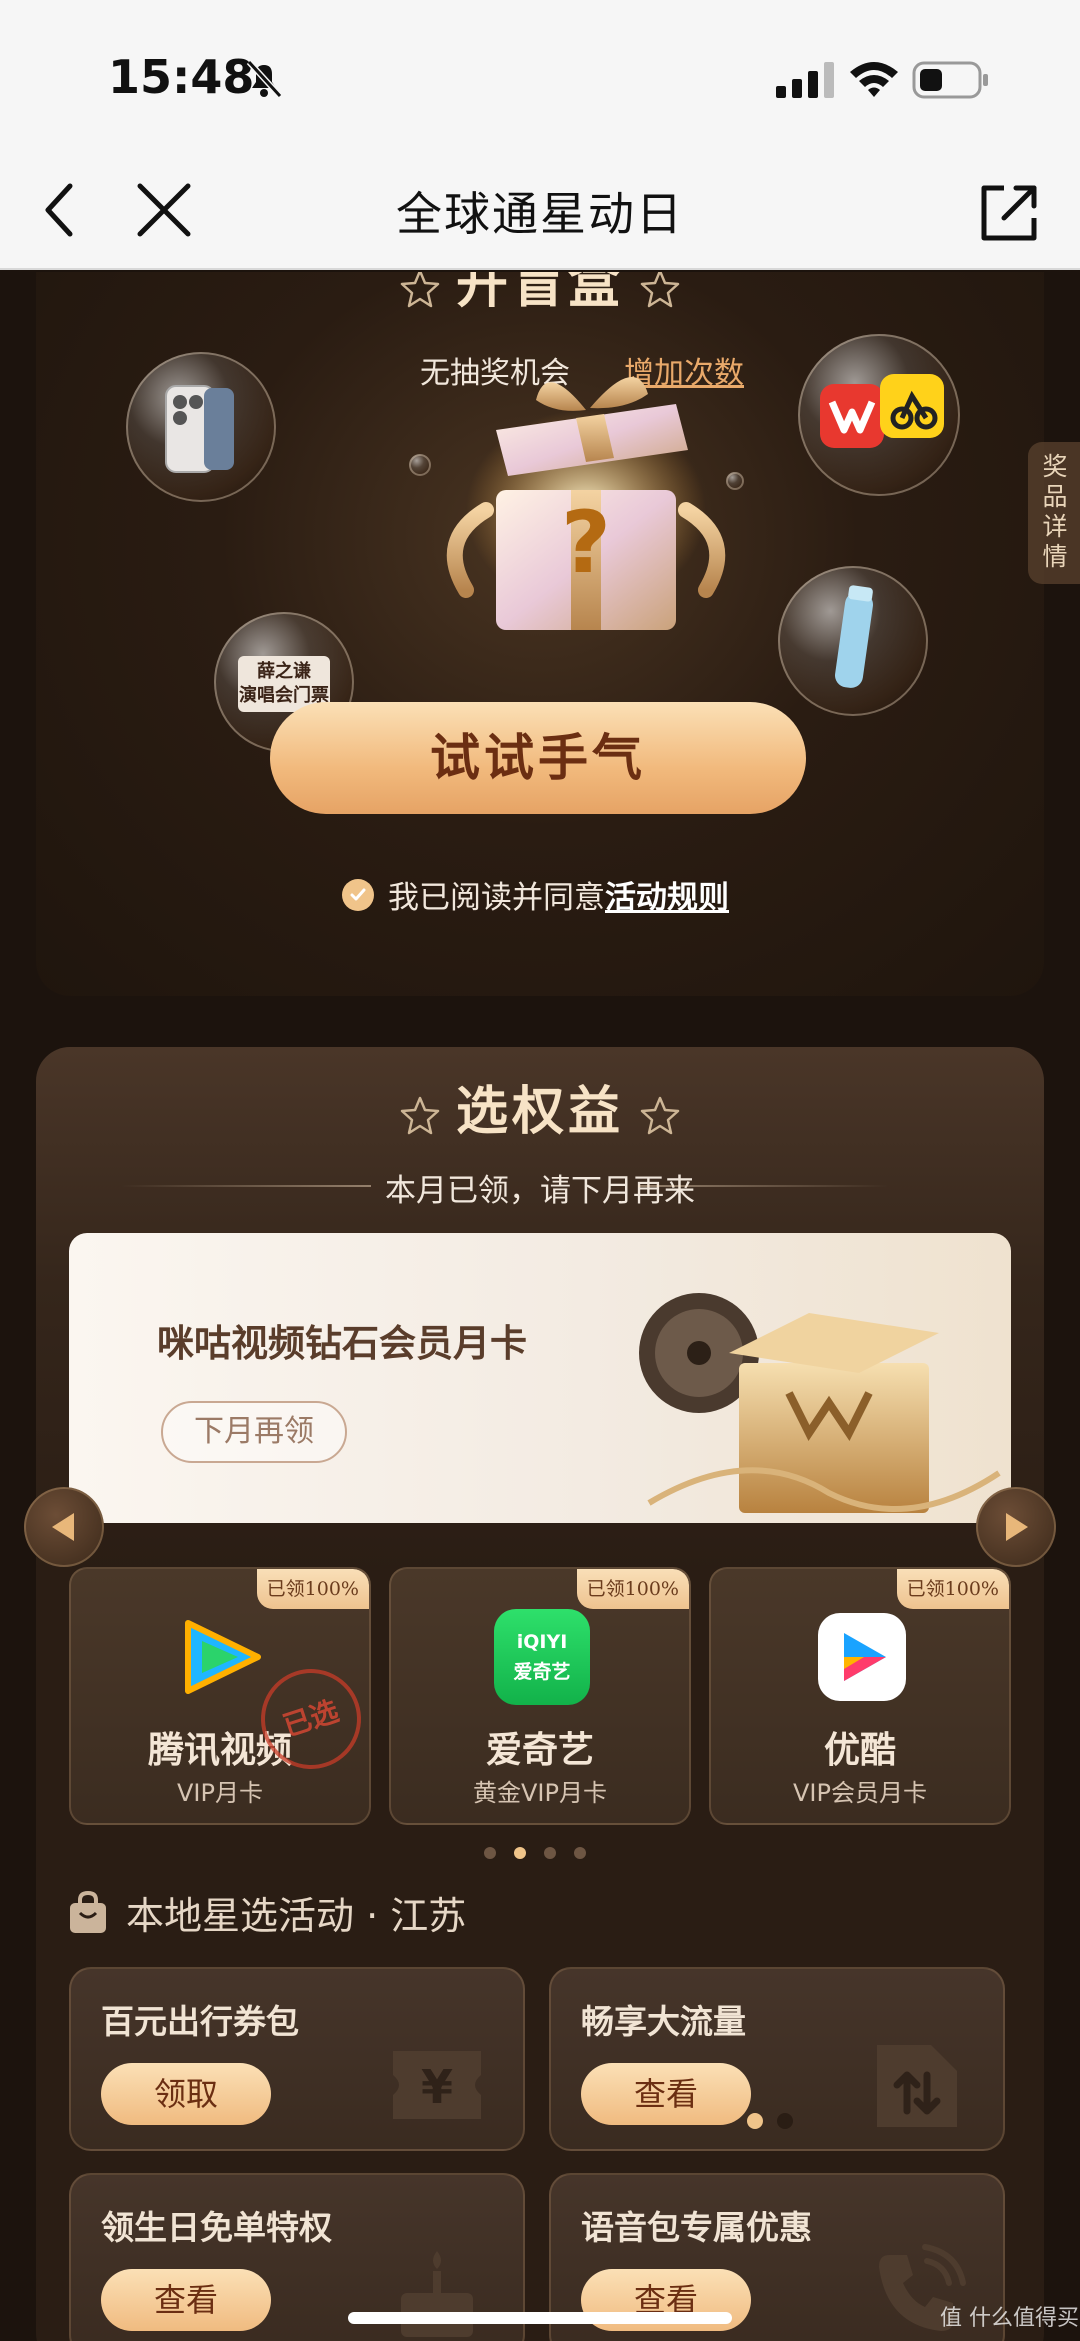 The image size is (1080, 2341). I want to click on prize-bottle-bubble, so click(853, 641).